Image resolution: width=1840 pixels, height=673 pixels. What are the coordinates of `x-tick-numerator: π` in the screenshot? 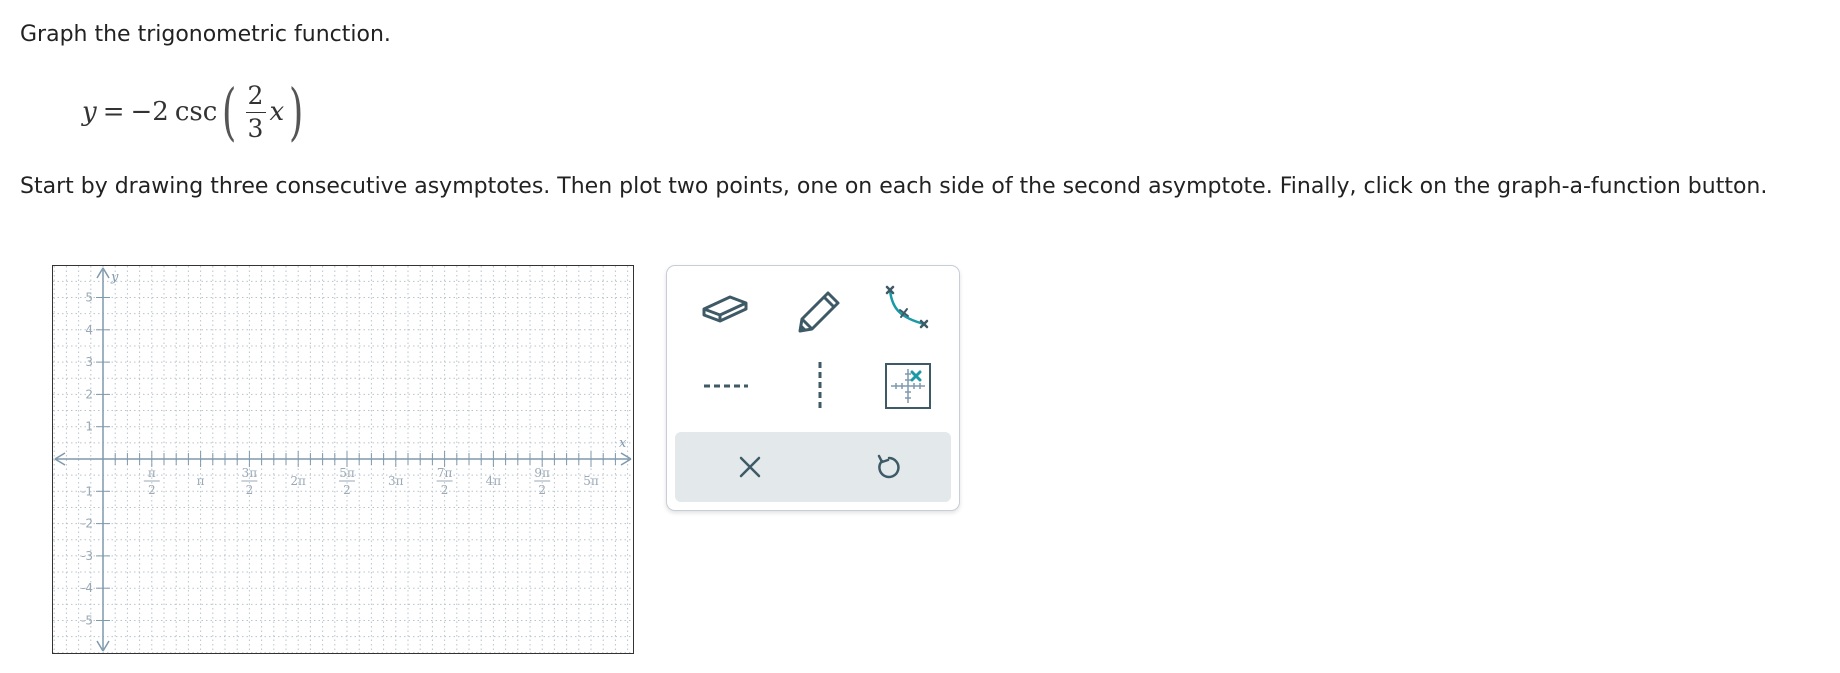 It's located at (152, 473).